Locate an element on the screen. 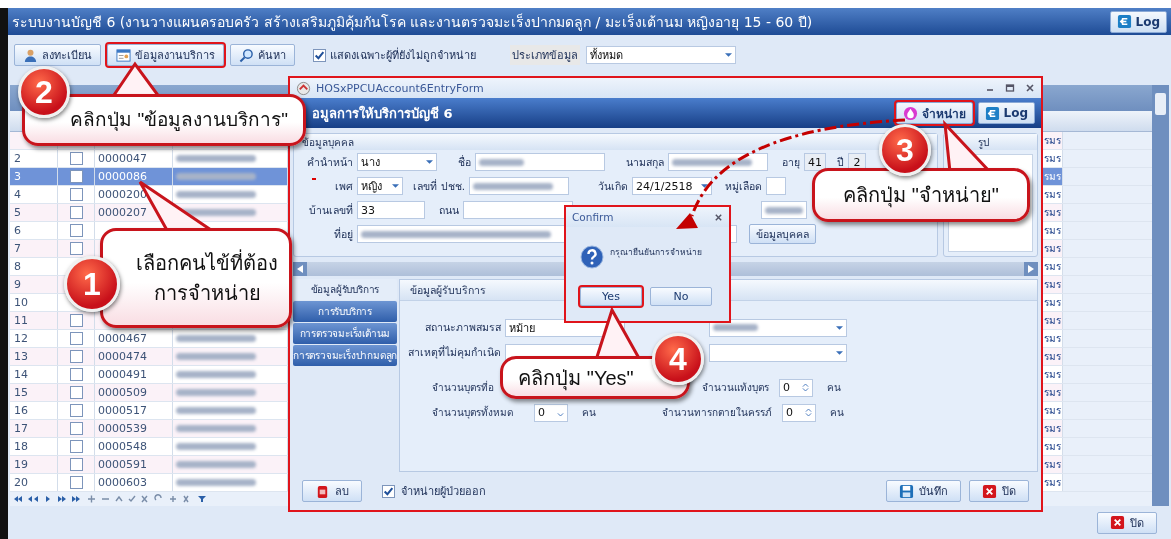  search-icon is located at coordinates (246, 55).